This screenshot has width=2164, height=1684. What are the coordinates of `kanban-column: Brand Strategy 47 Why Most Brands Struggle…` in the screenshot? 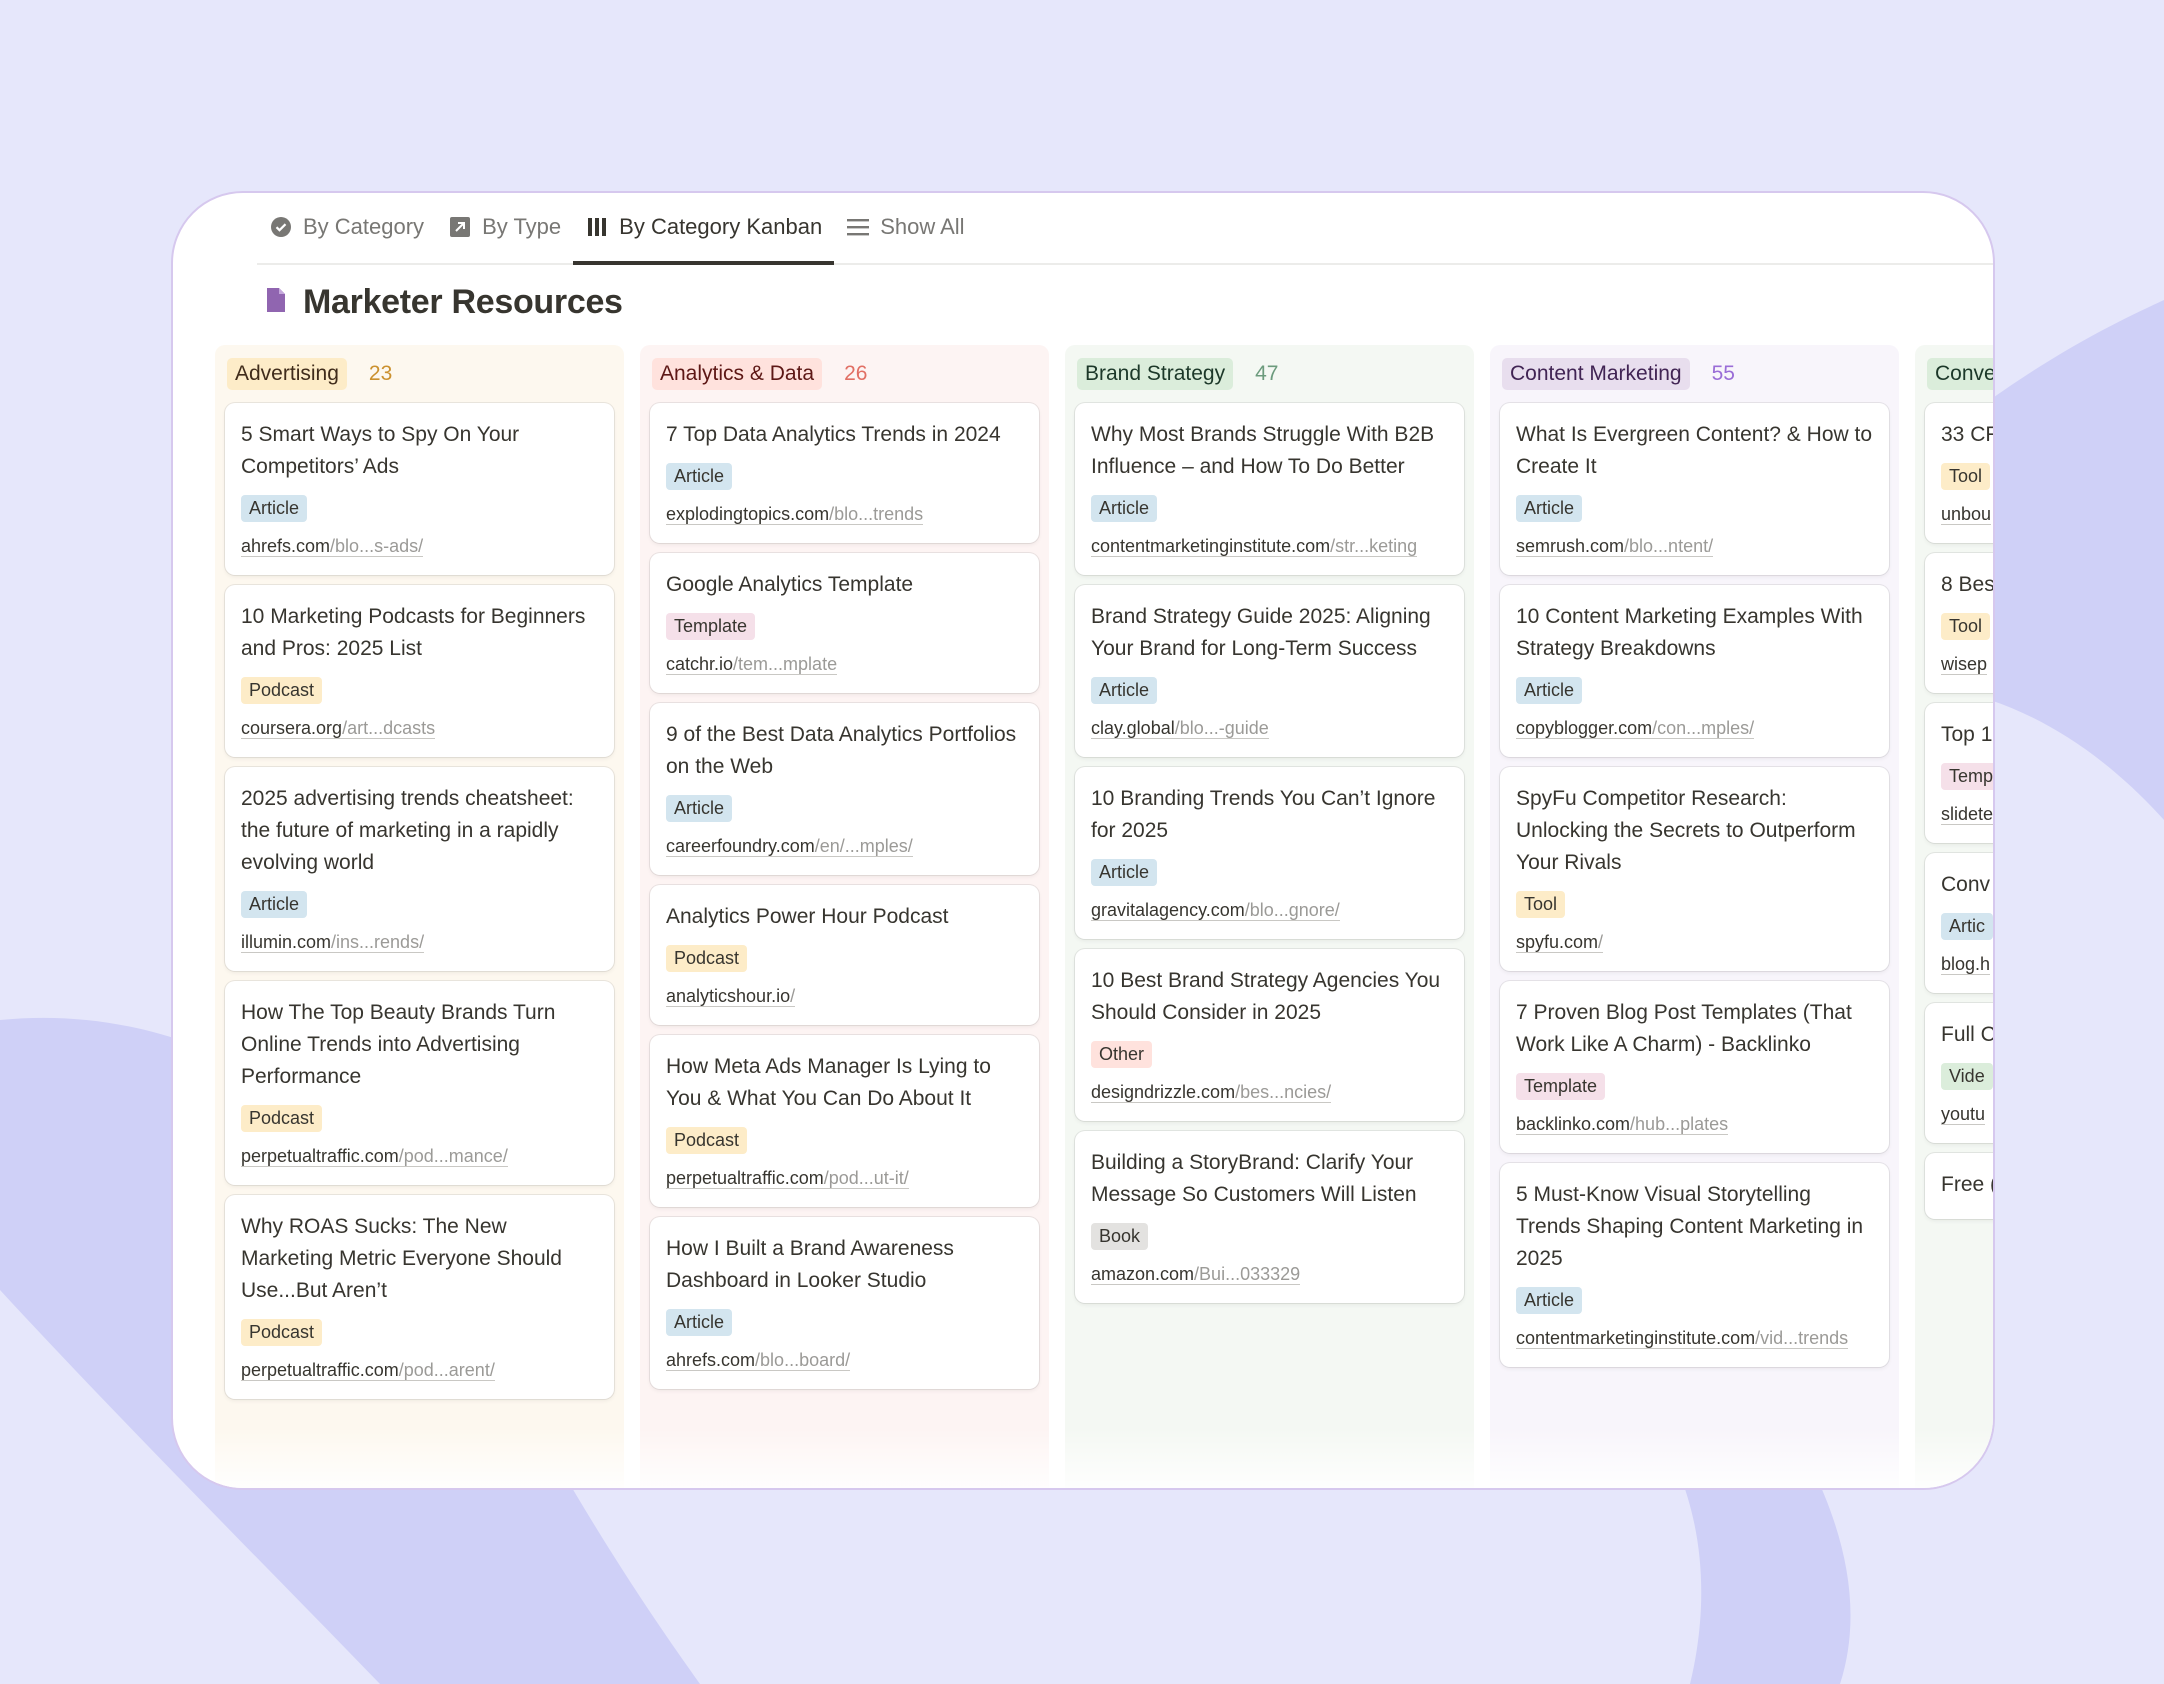 It's located at (1269, 916).